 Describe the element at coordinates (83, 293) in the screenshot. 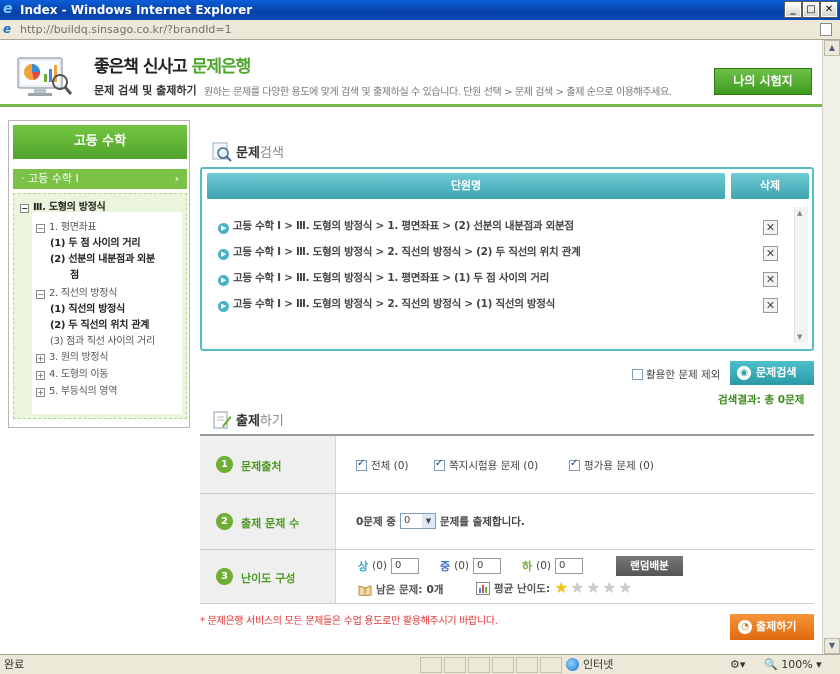

I see `tree-label: 2. 직선의 방정식` at that location.